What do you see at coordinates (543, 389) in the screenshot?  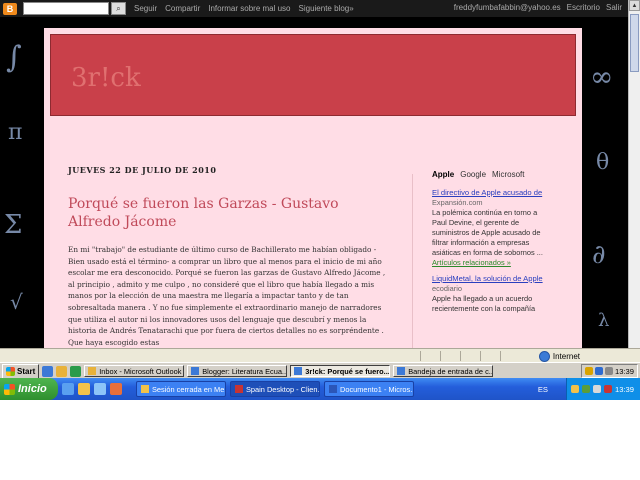 I see `language-indicator: ES` at bounding box center [543, 389].